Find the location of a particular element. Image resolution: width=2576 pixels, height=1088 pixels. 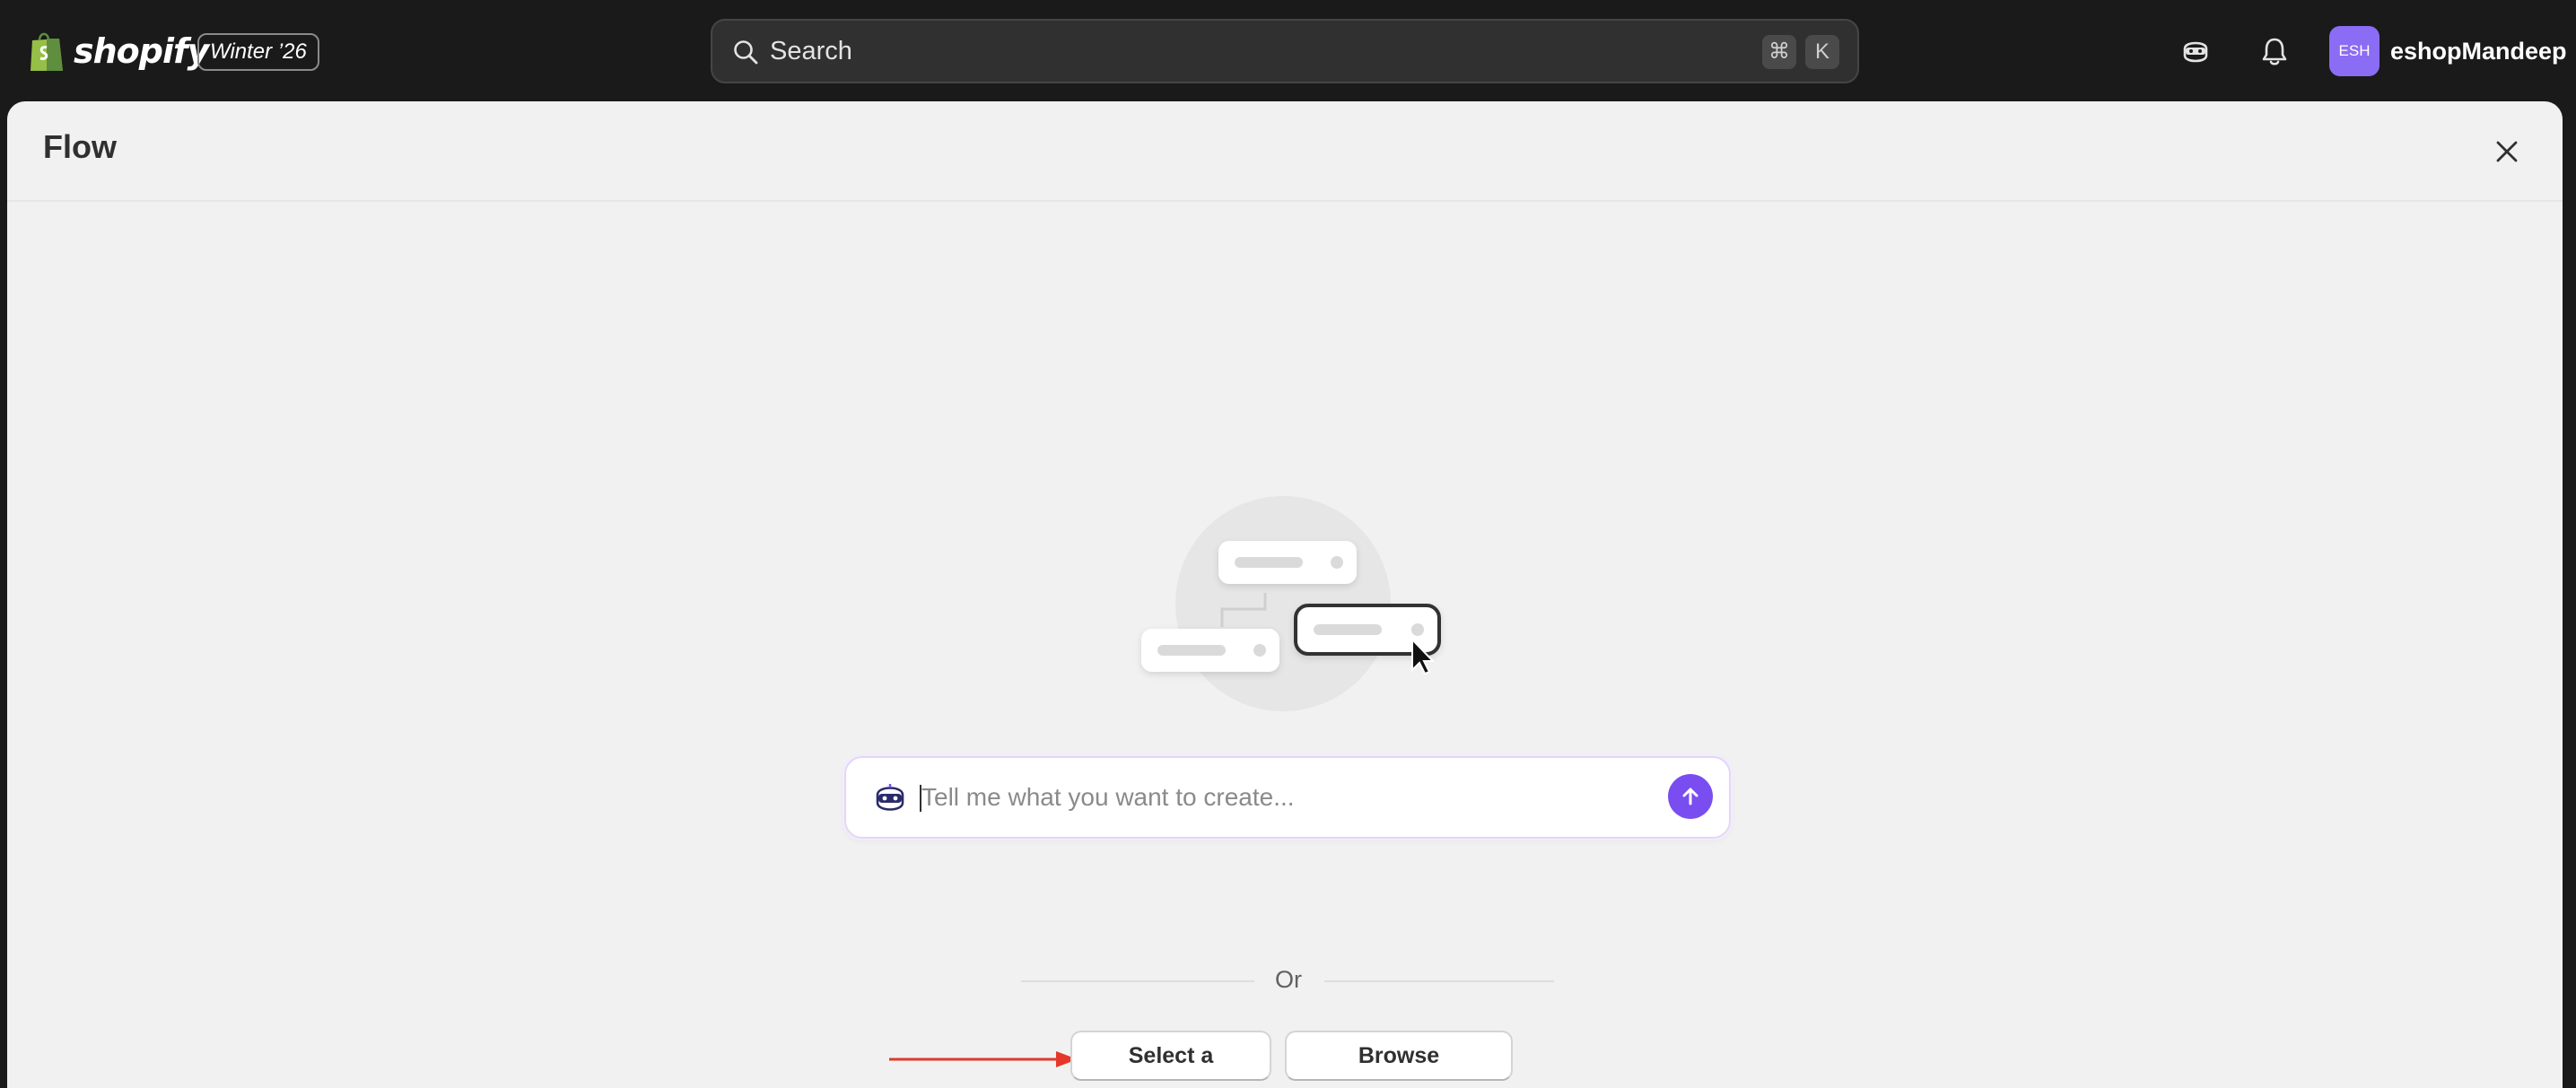

browse-templates-button: Browse templates is located at coordinates (1399, 1056).